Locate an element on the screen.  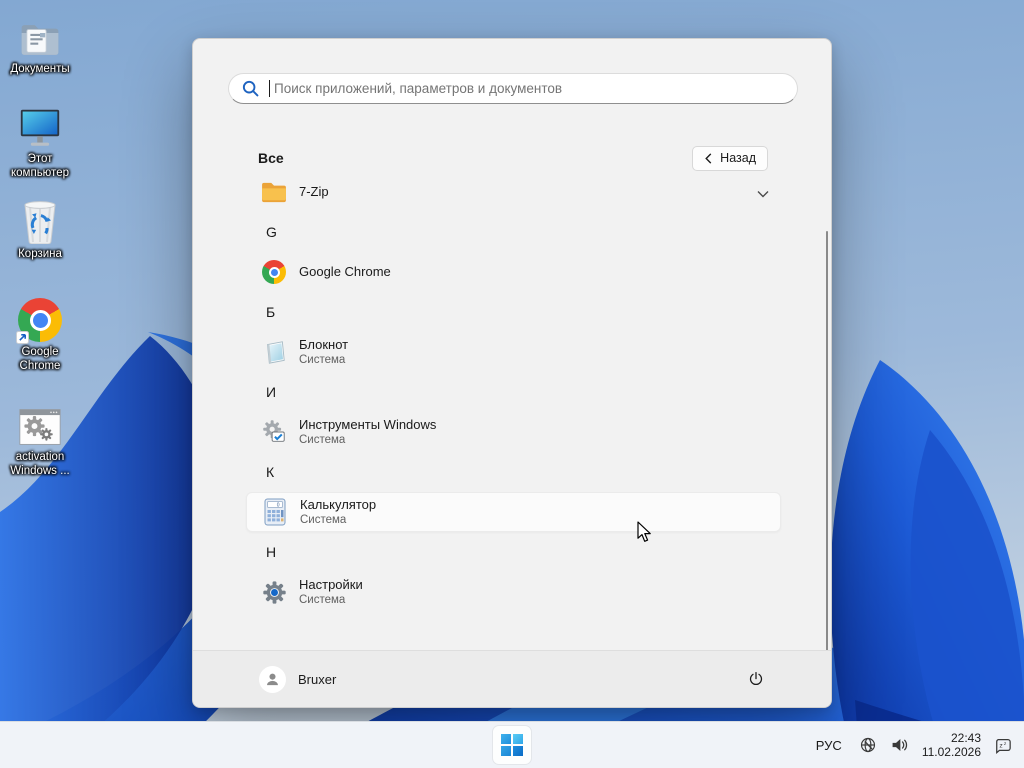
mouse-cursor is located at coordinates (644, 531).